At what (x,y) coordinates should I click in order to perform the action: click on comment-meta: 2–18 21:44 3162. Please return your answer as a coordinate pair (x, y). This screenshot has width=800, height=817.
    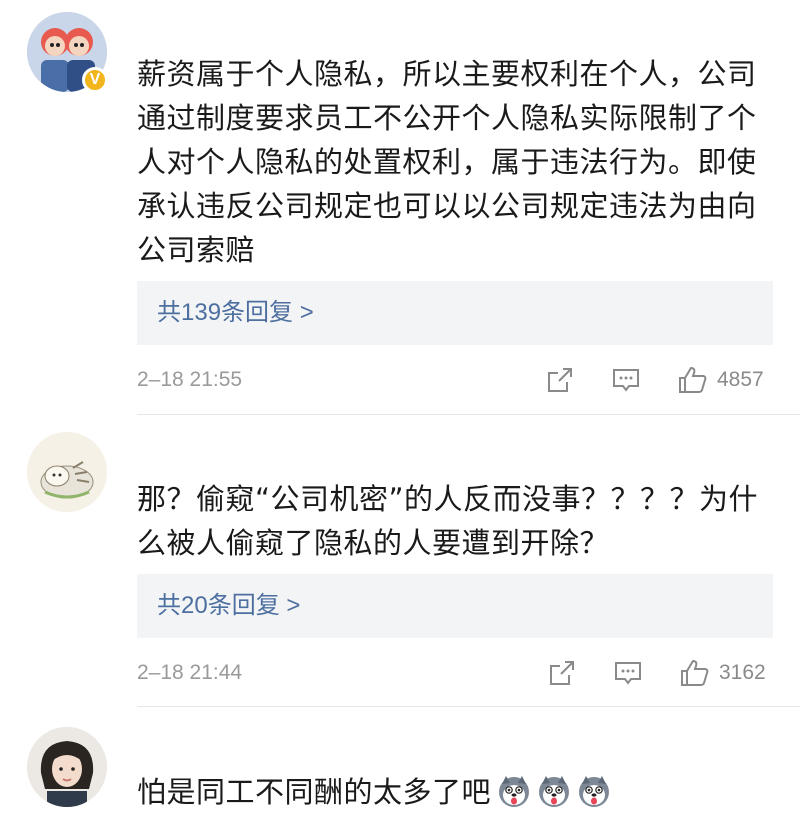
    Looking at the image, I should click on (457, 673).